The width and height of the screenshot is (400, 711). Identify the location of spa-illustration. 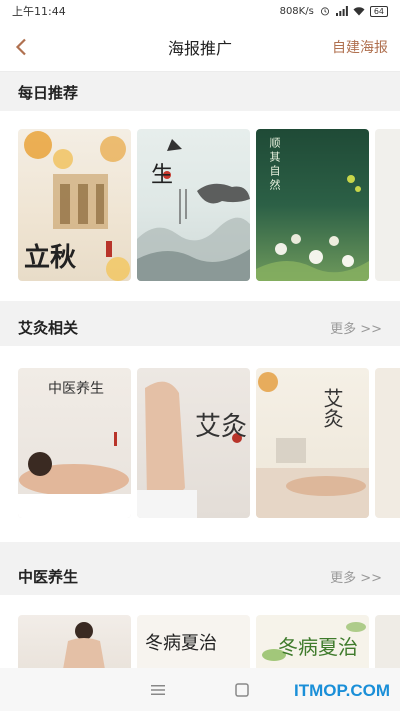
(312, 445).